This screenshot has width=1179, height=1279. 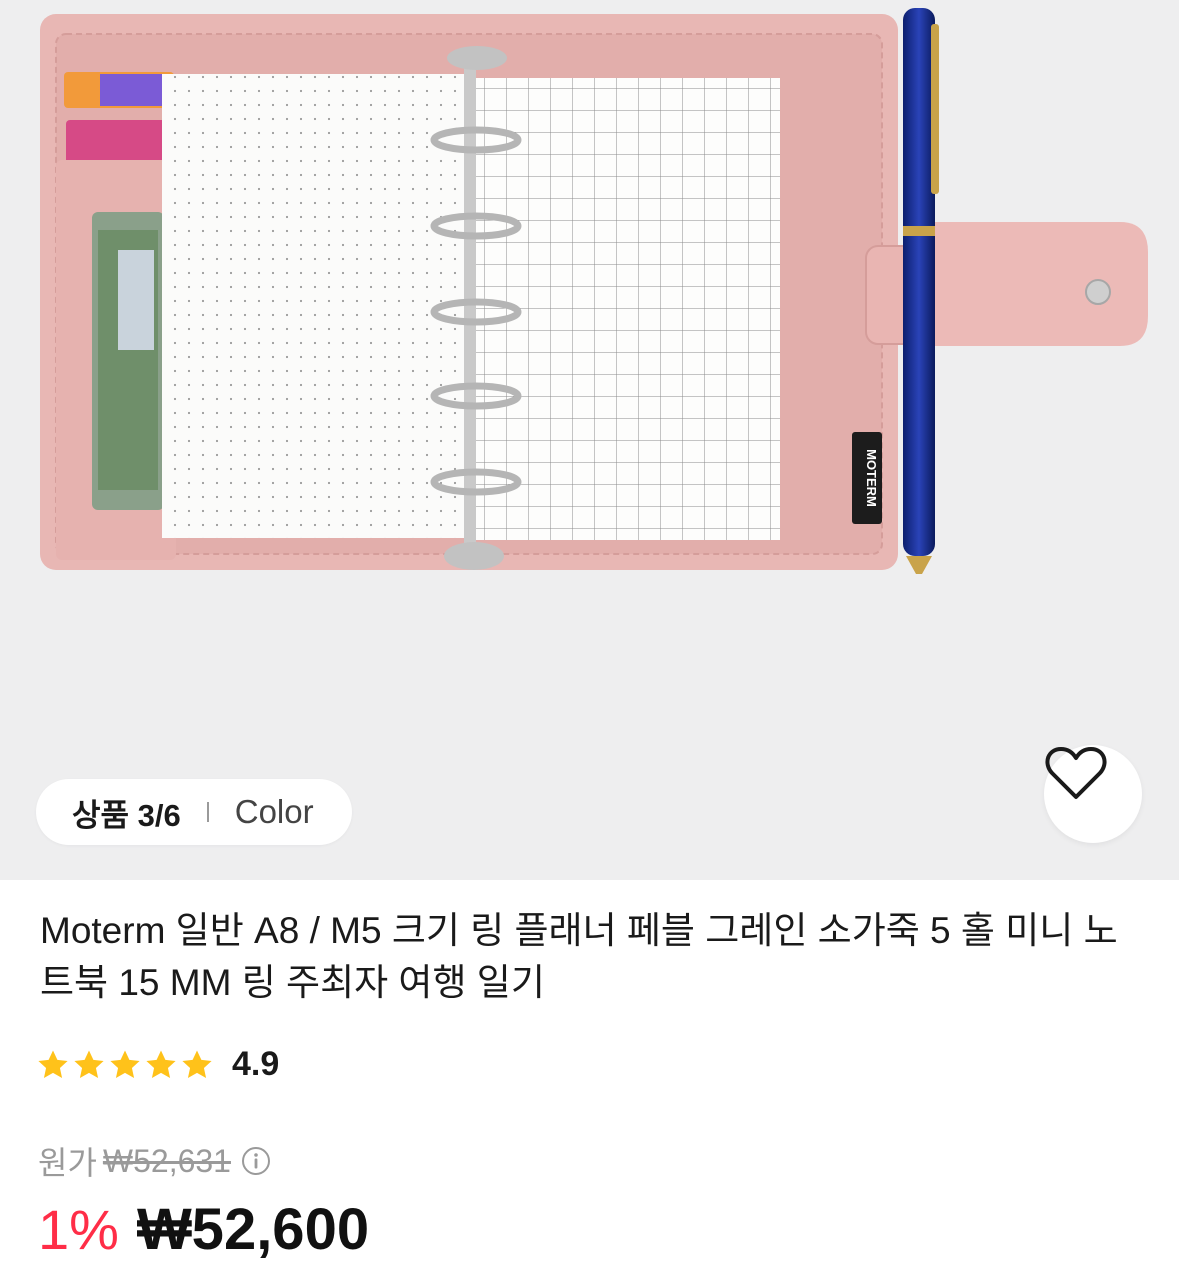 What do you see at coordinates (194, 812) in the screenshot?
I see `gallery-counter-pill: 상품 3/6 Color` at bounding box center [194, 812].